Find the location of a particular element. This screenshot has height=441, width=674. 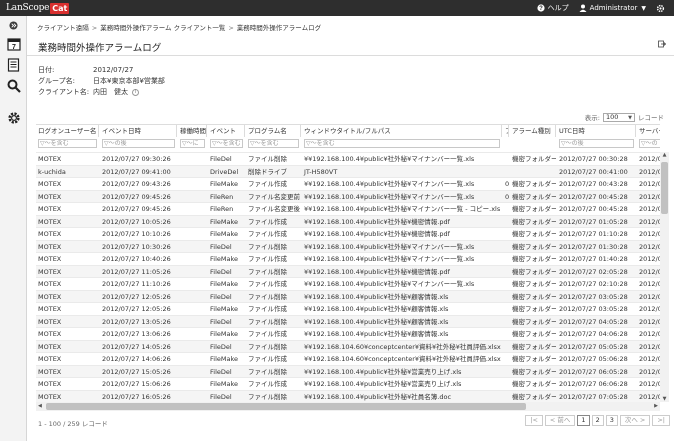

settings-nav is located at coordinates (13, 118).